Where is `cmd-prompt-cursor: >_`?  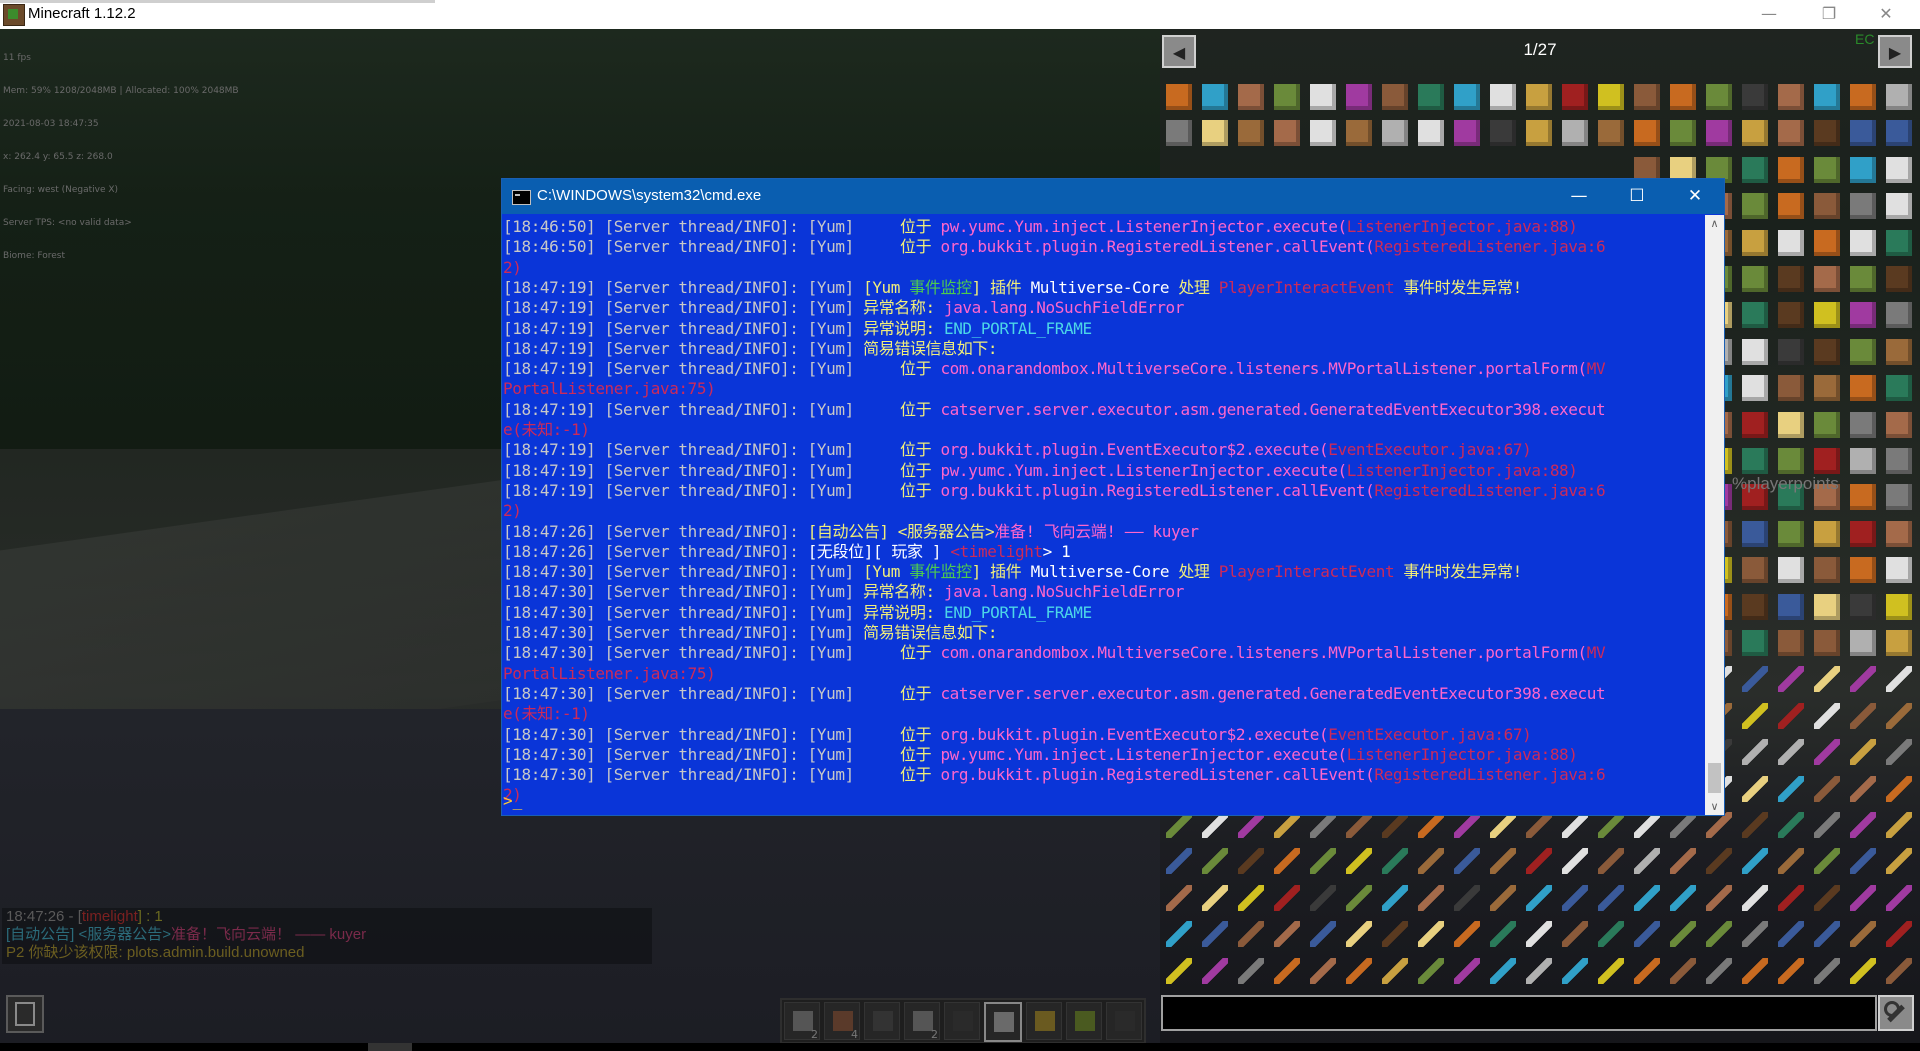
cmd-prompt-cursor: >_ is located at coordinates (512, 801).